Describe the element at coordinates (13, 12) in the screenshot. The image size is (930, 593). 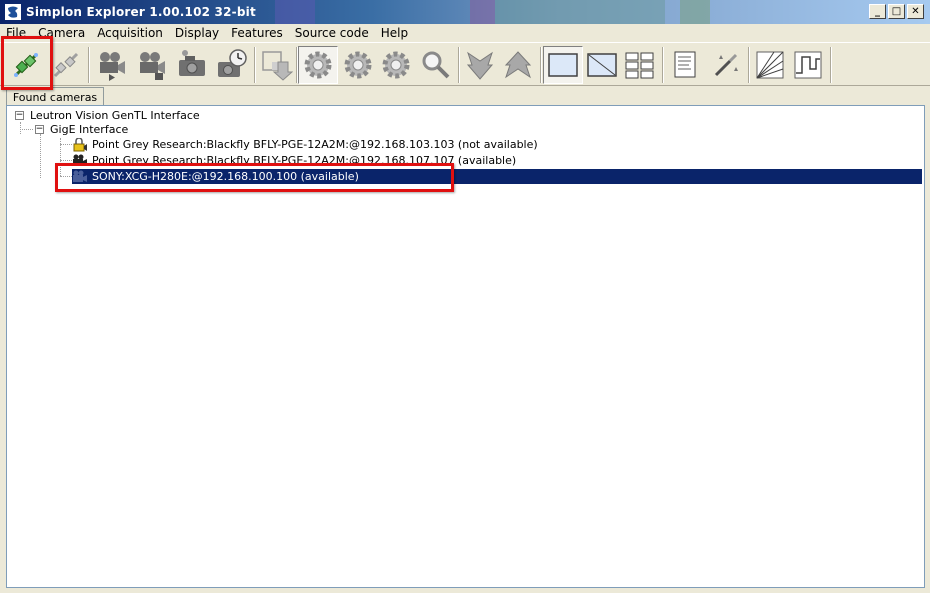
I see `app-logo-icon` at that location.